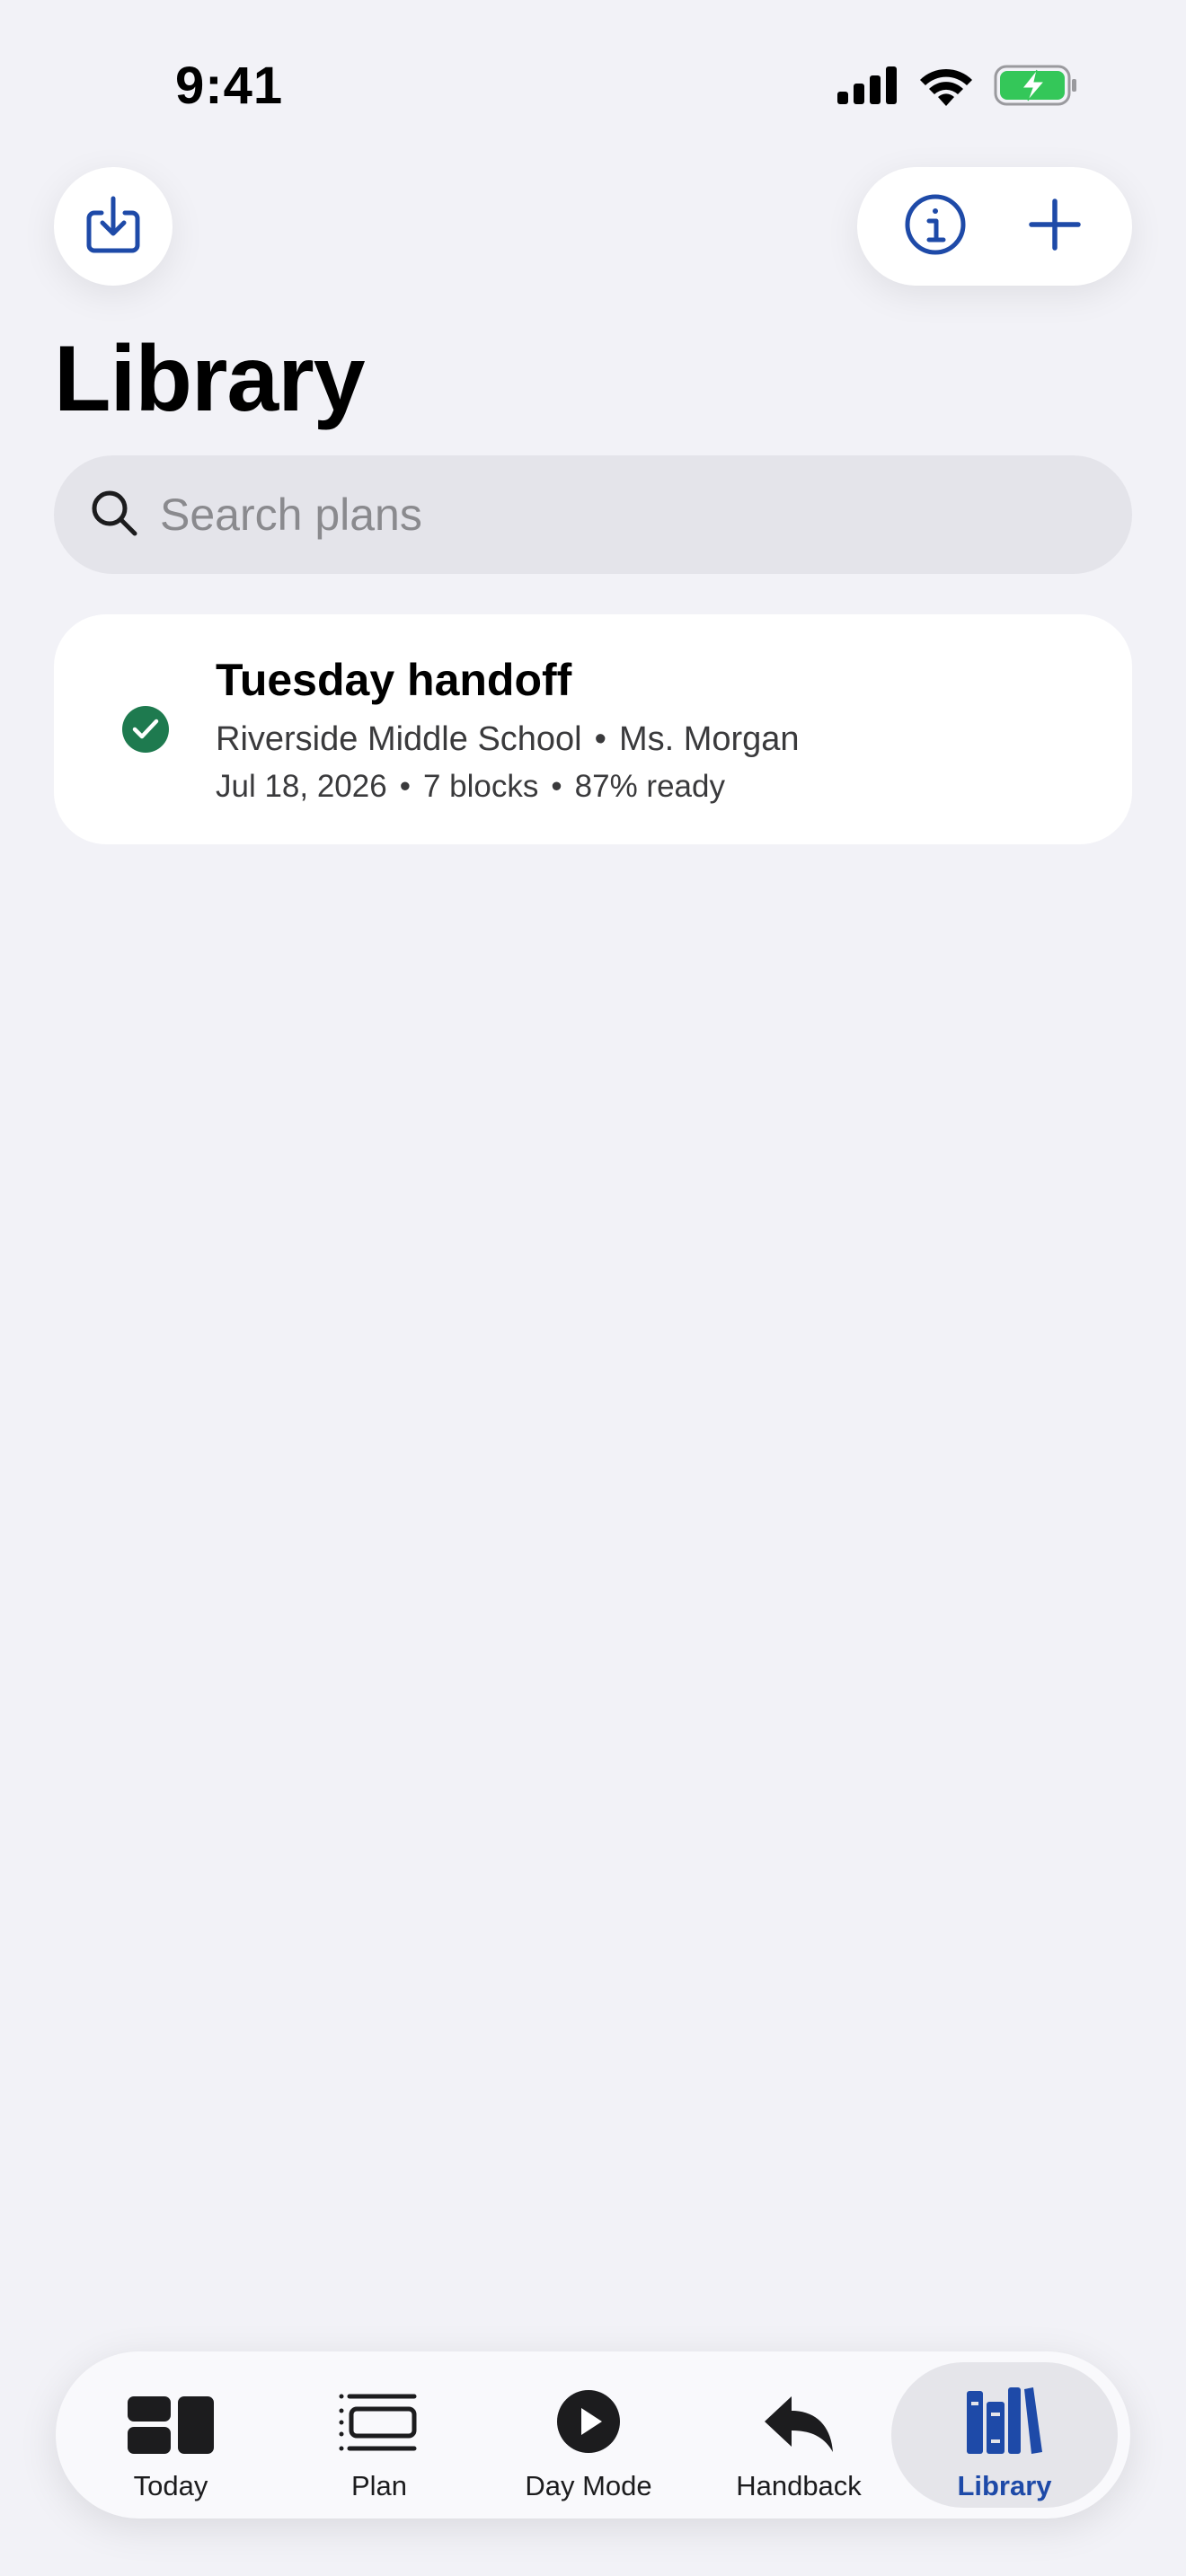 This screenshot has width=1186, height=2576. I want to click on plan-blocks: 7 blocks, so click(480, 786).